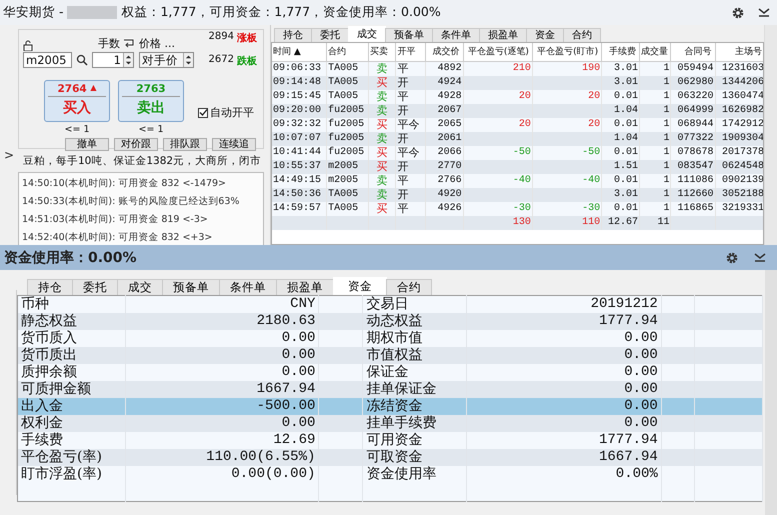 The image size is (777, 515). Describe the element at coordinates (497, 52) in the screenshot. I see `column-header: 平仓盈亏(逐笔)` at that location.